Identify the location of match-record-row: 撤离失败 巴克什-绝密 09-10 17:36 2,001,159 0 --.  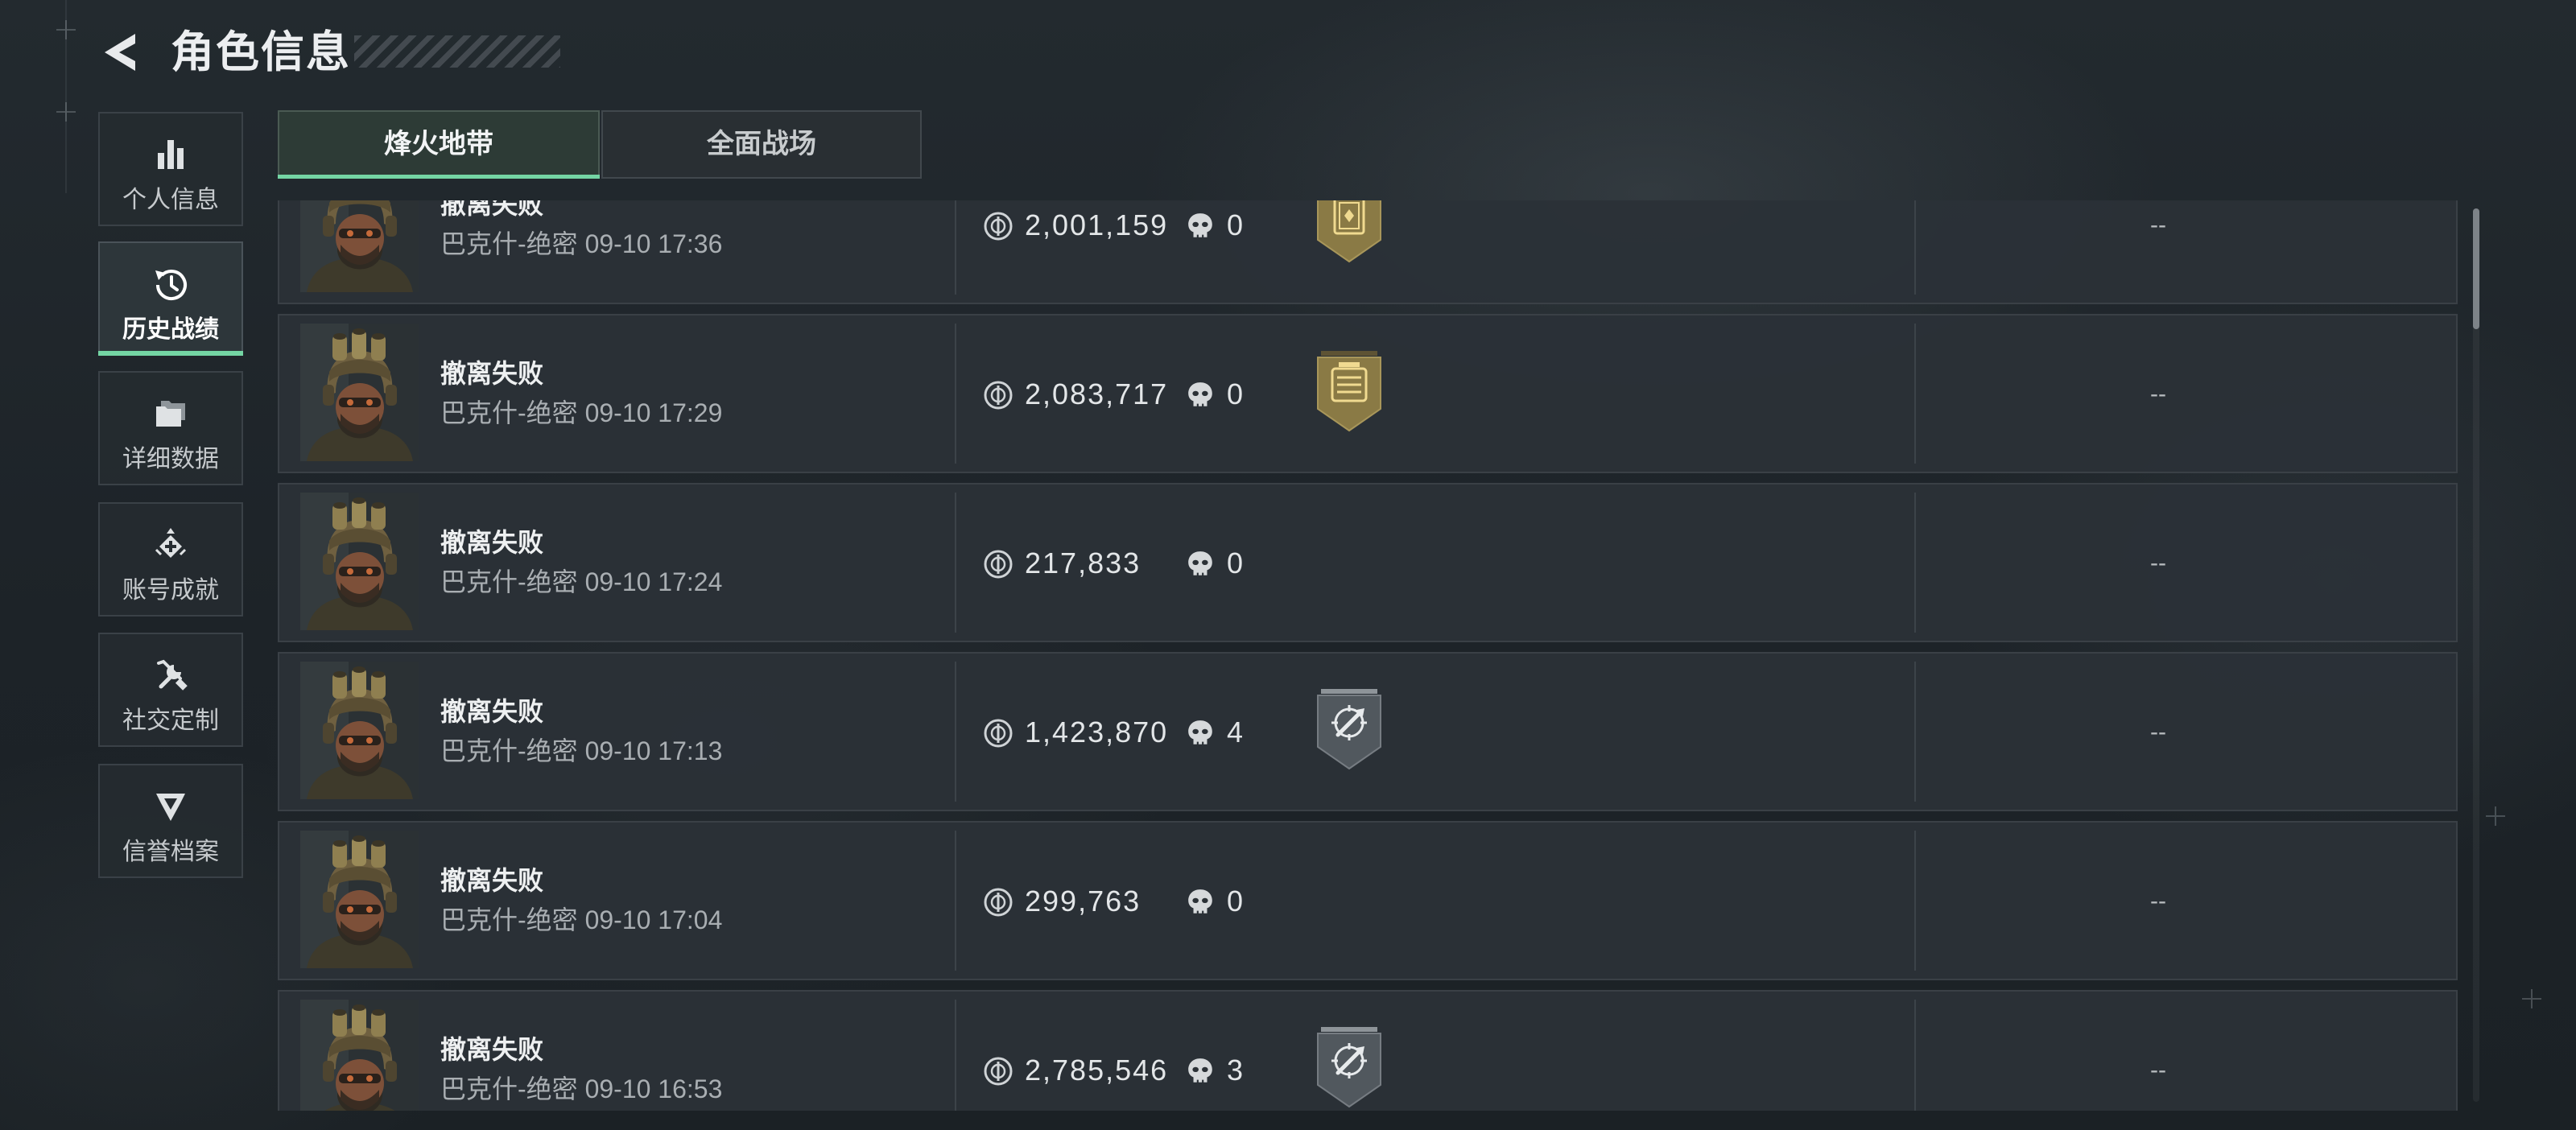
(1368, 252).